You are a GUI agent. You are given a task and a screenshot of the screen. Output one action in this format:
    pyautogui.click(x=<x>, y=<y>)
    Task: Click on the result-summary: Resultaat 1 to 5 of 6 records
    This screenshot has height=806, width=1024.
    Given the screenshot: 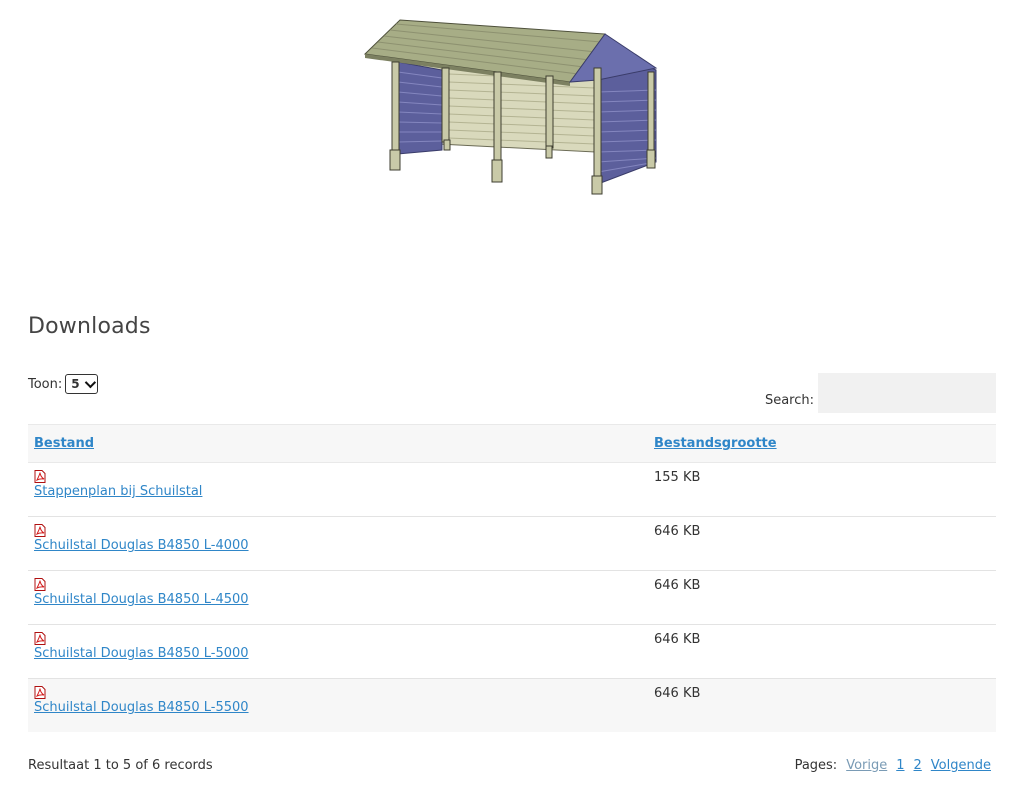 What is the action you would take?
    pyautogui.click(x=120, y=765)
    